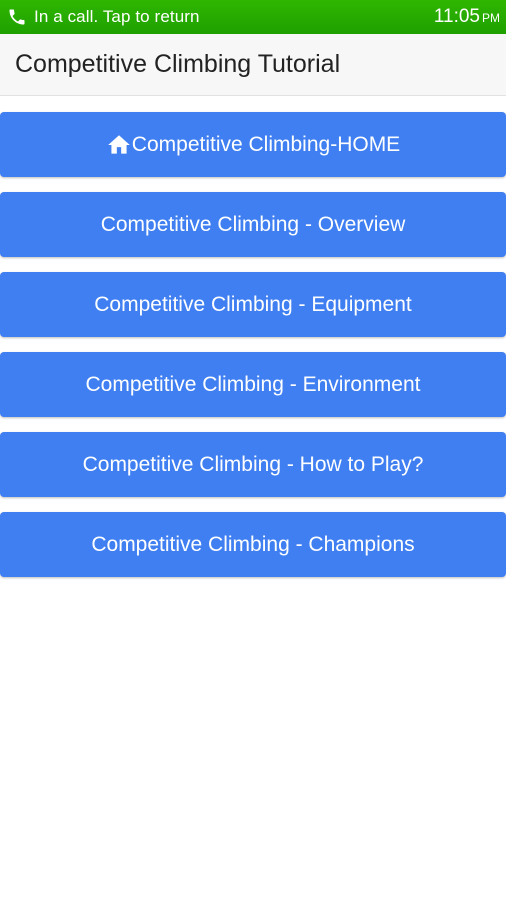 The image size is (506, 900). I want to click on clock: 11:05 PM, so click(467, 17).